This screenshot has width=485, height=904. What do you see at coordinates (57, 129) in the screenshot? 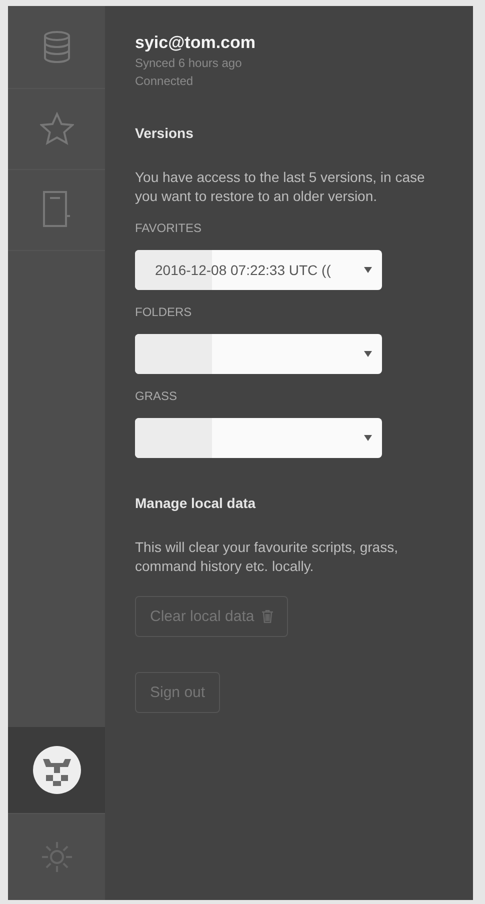
I see `star-icon` at bounding box center [57, 129].